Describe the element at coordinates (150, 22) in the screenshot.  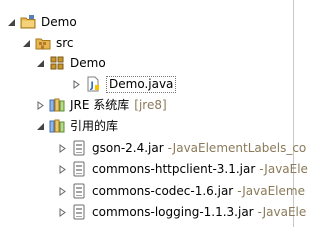
I see `tree-row-project: Demo` at that location.